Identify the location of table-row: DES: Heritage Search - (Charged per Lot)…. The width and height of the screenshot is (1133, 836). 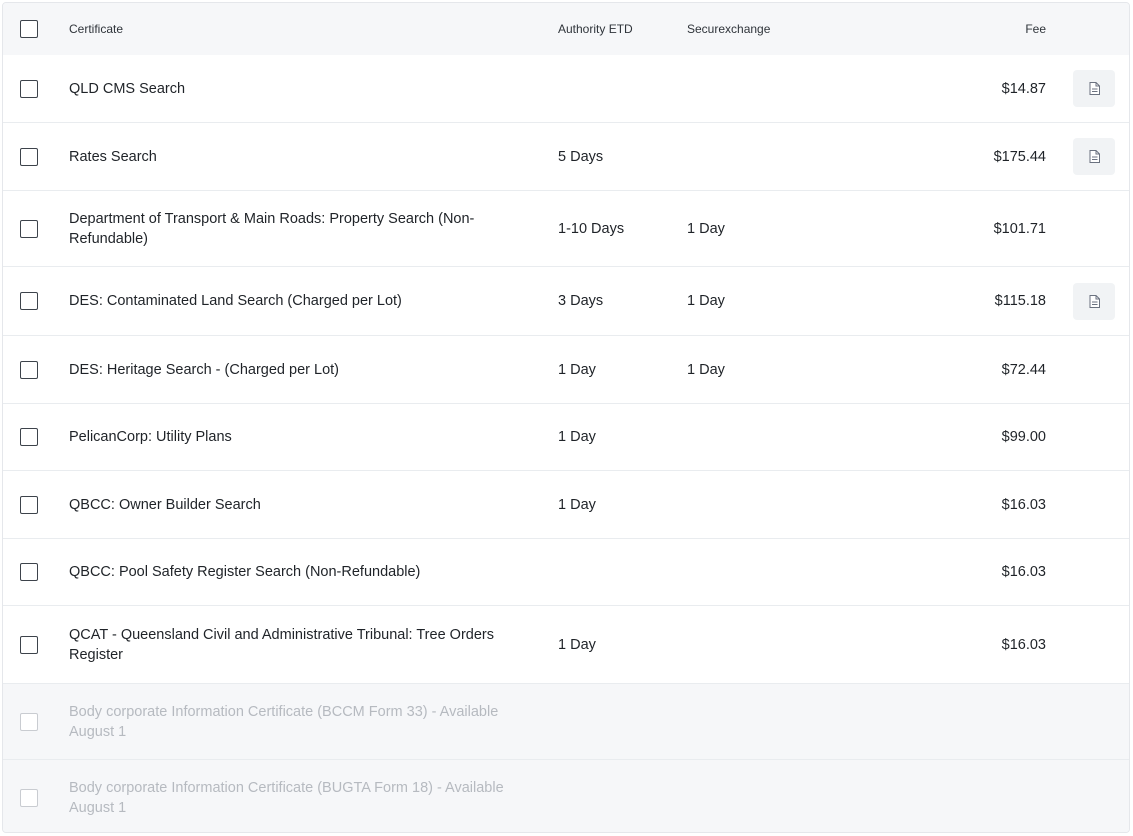
(566, 370).